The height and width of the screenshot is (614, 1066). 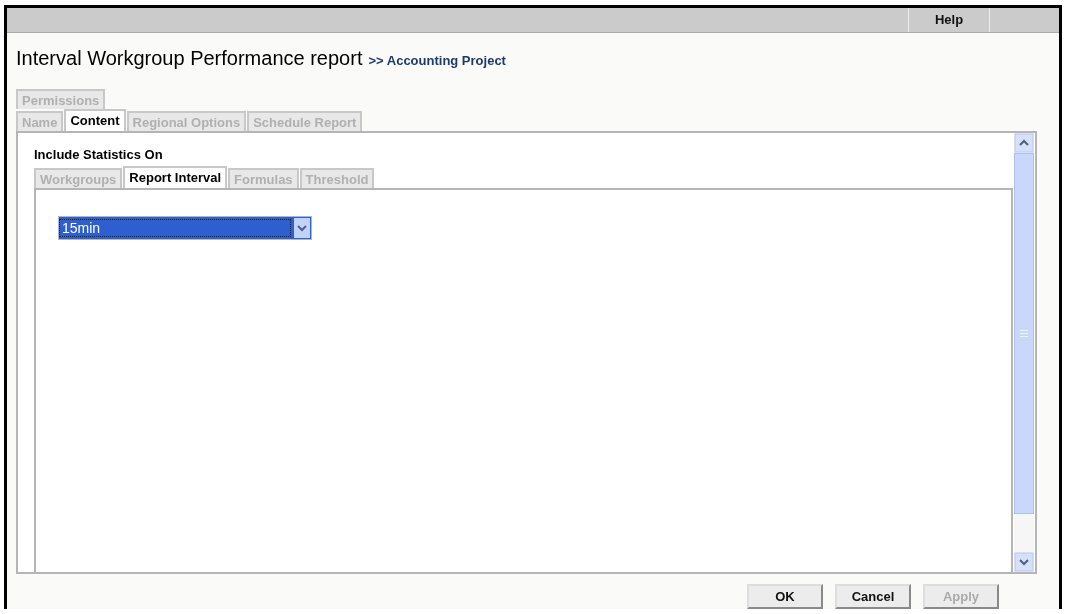 What do you see at coordinates (1024, 142) in the screenshot?
I see `scroll-up-button` at bounding box center [1024, 142].